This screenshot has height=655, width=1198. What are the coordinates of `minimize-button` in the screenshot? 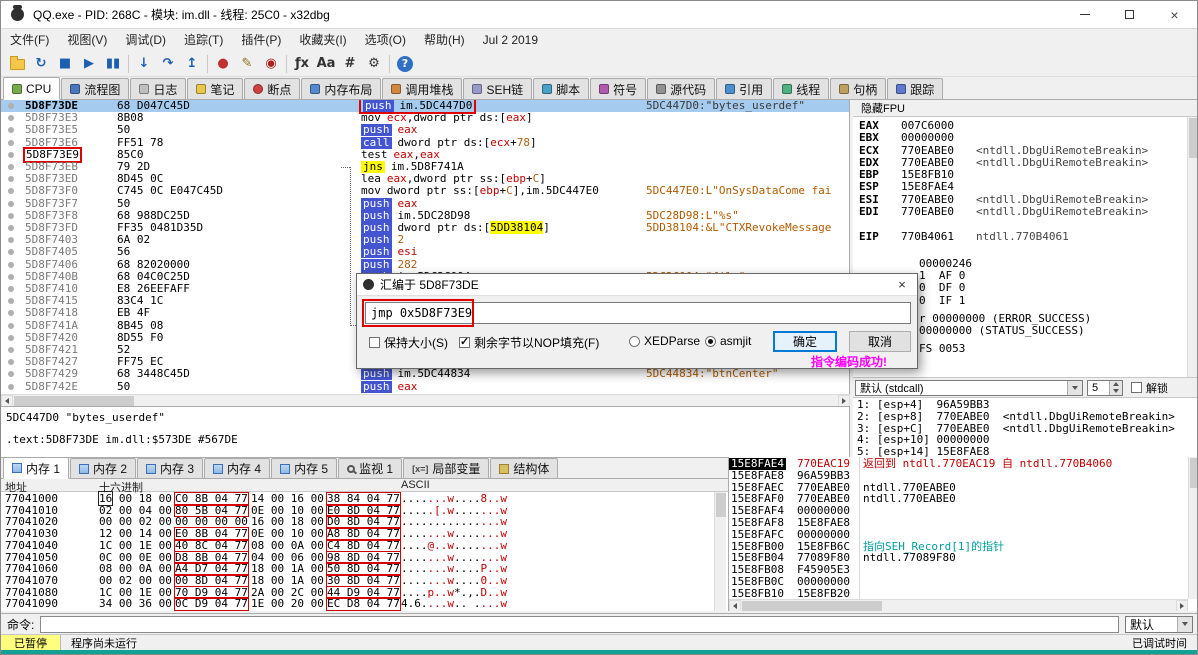 It's located at (1084, 15).